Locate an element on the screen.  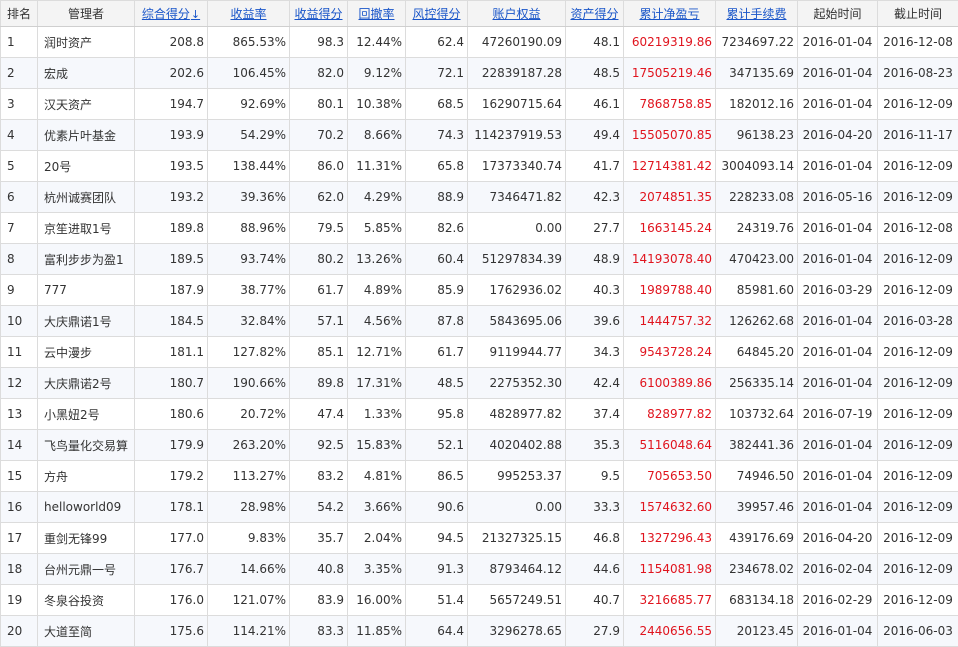
column-header-label-return_score: 收益得分 is located at coordinates (318, 14).